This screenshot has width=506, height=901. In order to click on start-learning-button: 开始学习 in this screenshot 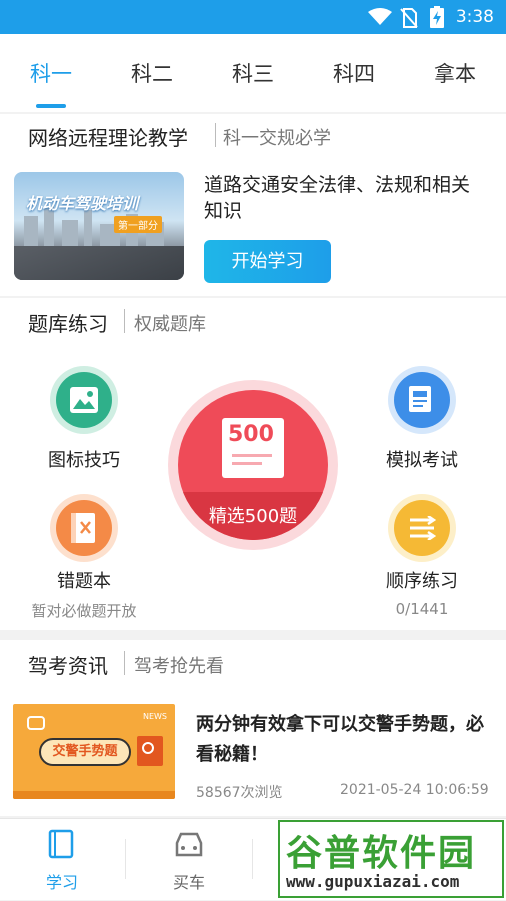, I will do `click(267, 261)`.